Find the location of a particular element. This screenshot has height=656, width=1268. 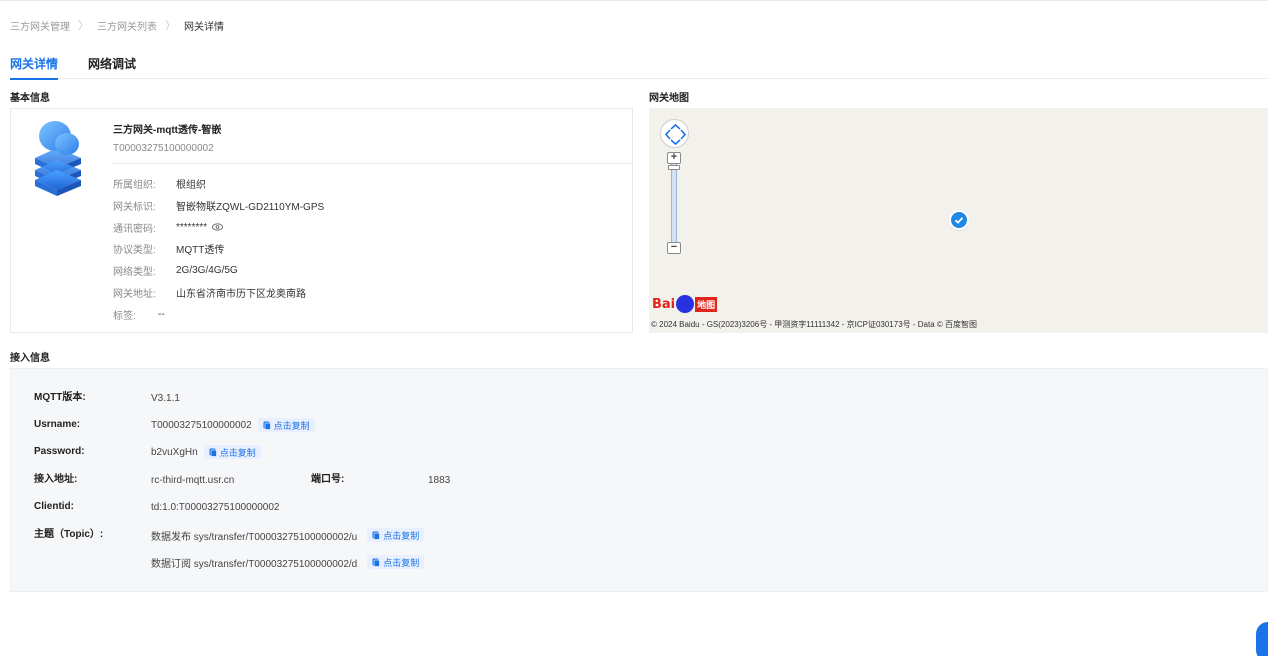

info-value: ******** is located at coordinates (192, 227).